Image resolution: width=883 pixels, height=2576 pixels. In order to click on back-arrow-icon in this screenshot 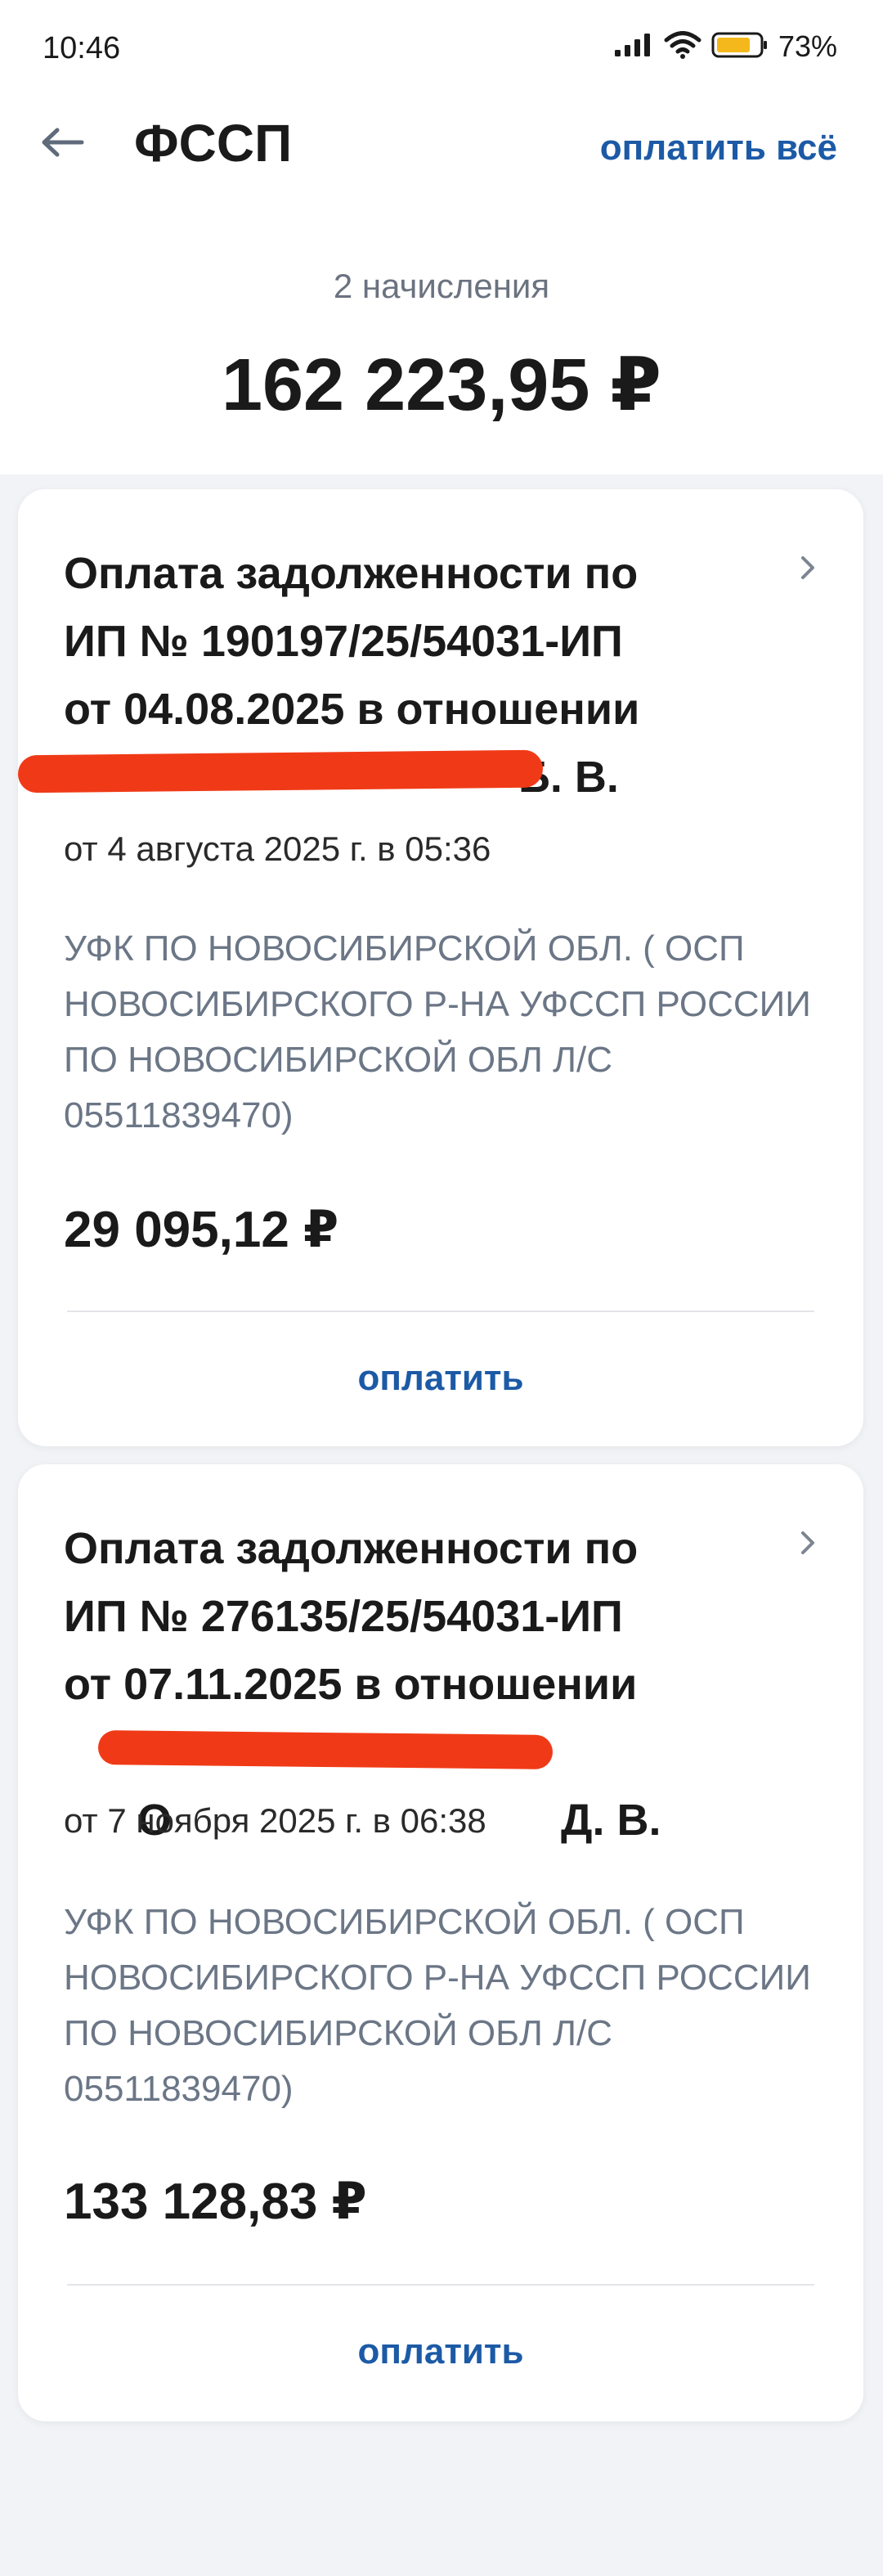, I will do `click(62, 142)`.